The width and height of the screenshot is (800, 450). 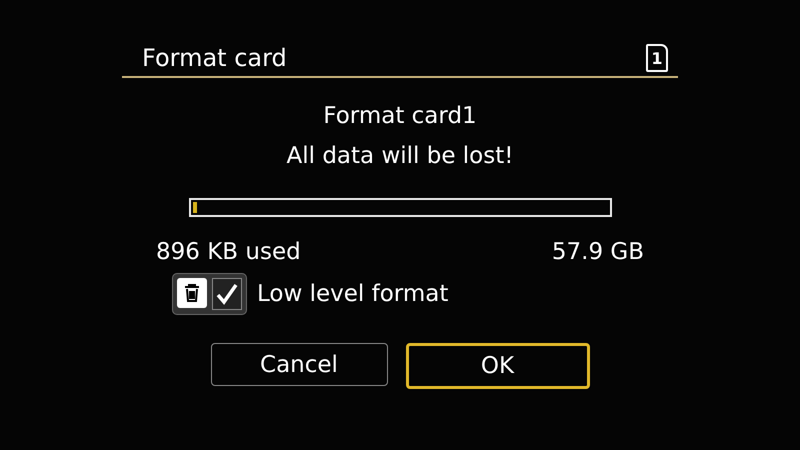 I want to click on used-space-text: 896 KB used, so click(x=228, y=252).